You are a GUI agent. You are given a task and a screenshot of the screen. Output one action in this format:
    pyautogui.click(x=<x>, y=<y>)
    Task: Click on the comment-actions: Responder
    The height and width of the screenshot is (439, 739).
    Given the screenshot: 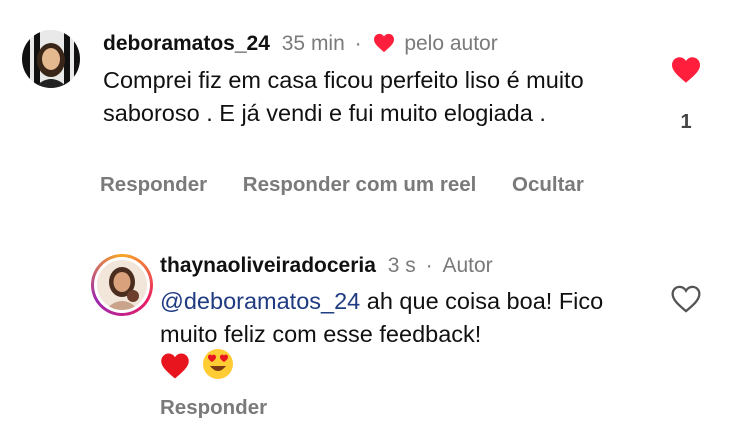 What is the action you would take?
    pyautogui.click(x=228, y=408)
    